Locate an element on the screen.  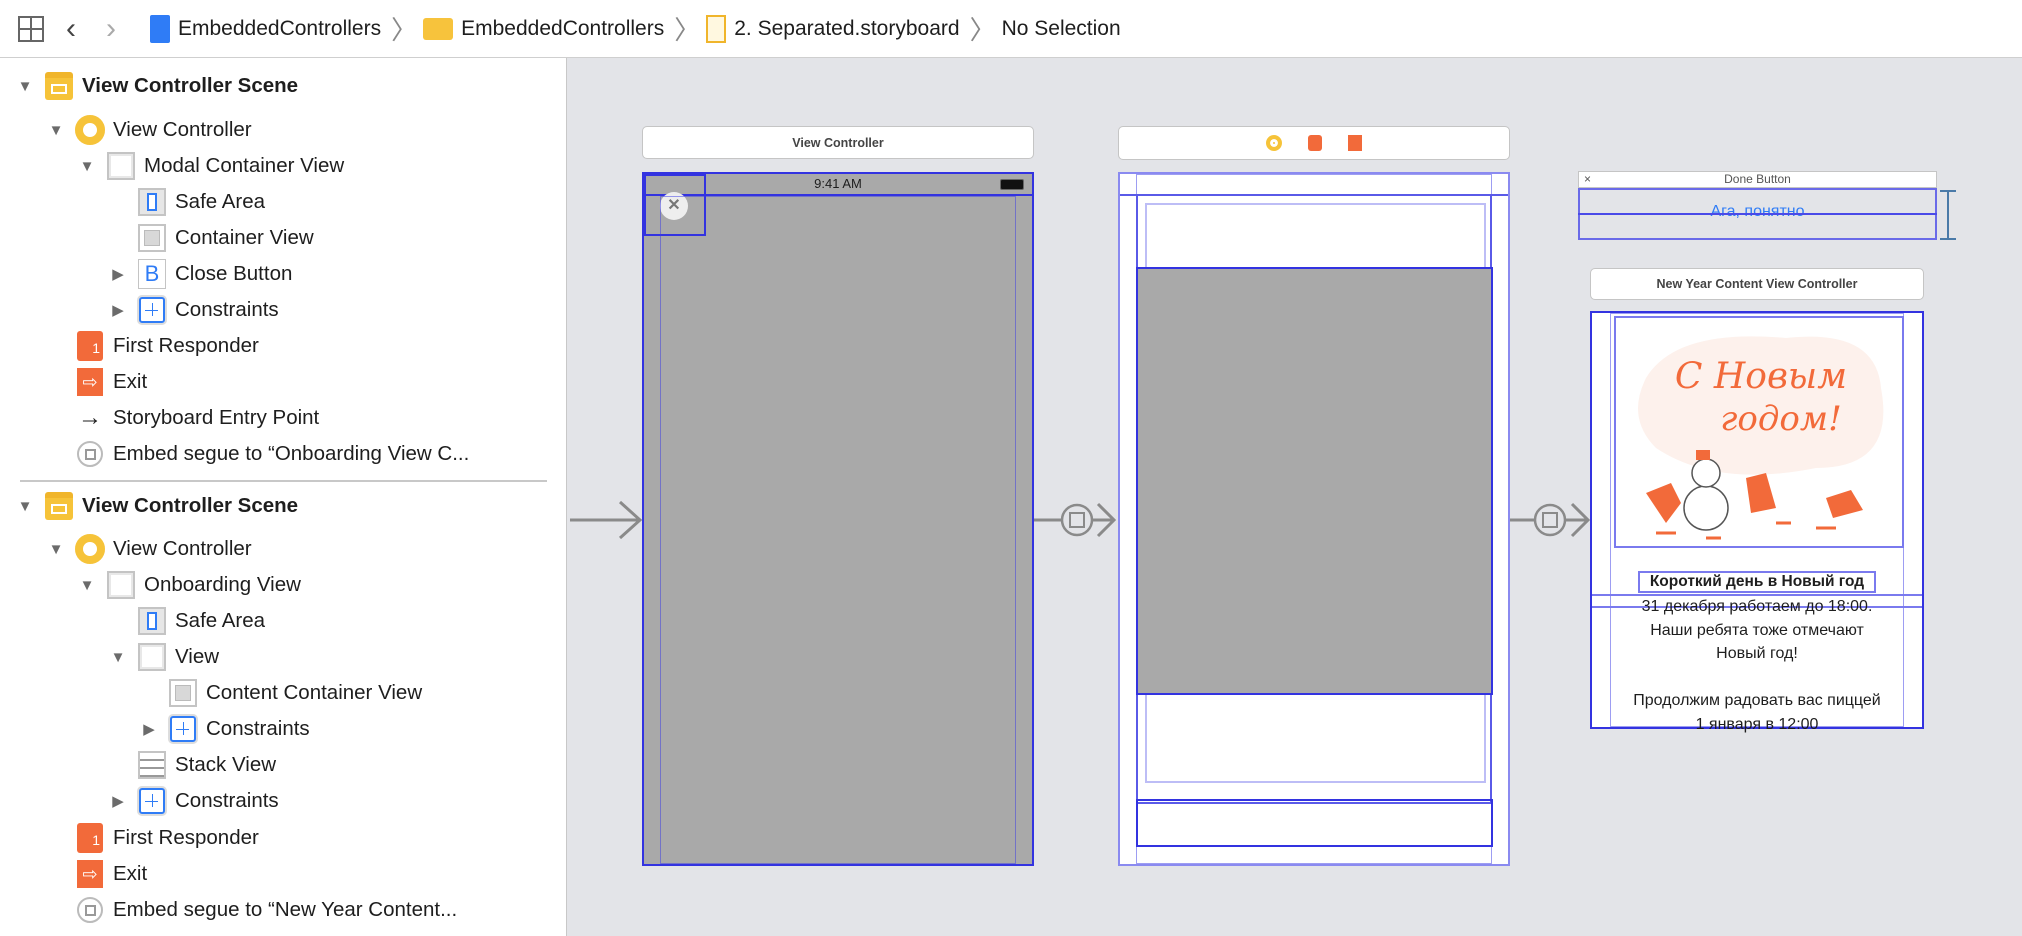
done-button-scene: × Done Button Ага, понятно is located at coordinates (1757, 205).